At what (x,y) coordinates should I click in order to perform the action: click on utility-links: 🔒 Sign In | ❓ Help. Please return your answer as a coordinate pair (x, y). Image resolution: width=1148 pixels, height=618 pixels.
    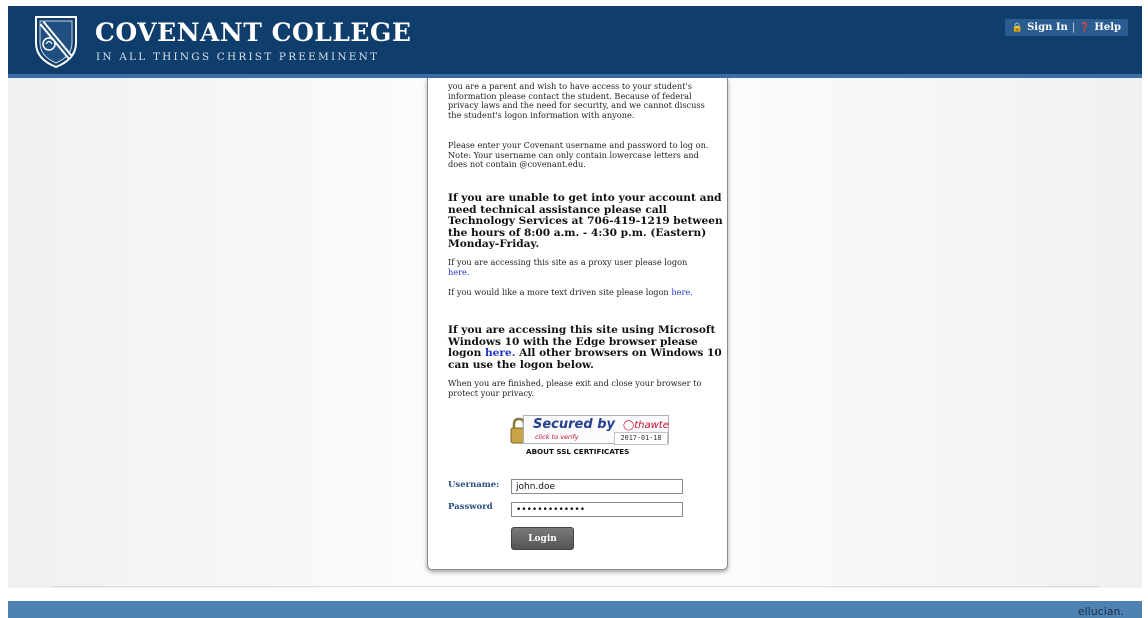
    Looking at the image, I should click on (1066, 27).